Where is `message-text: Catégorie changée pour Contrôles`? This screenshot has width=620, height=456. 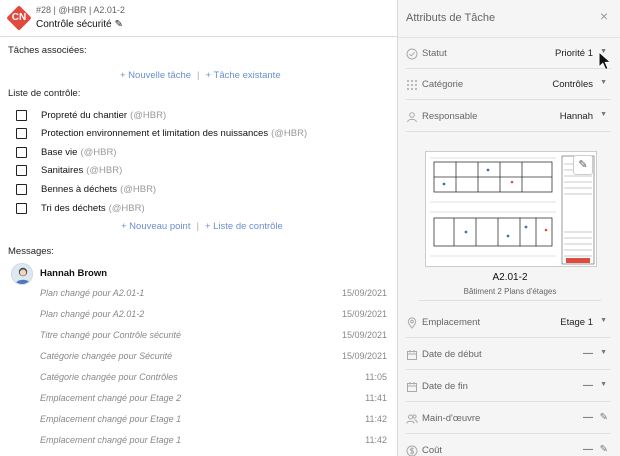 message-text: Catégorie changée pour Contrôles is located at coordinates (109, 377).